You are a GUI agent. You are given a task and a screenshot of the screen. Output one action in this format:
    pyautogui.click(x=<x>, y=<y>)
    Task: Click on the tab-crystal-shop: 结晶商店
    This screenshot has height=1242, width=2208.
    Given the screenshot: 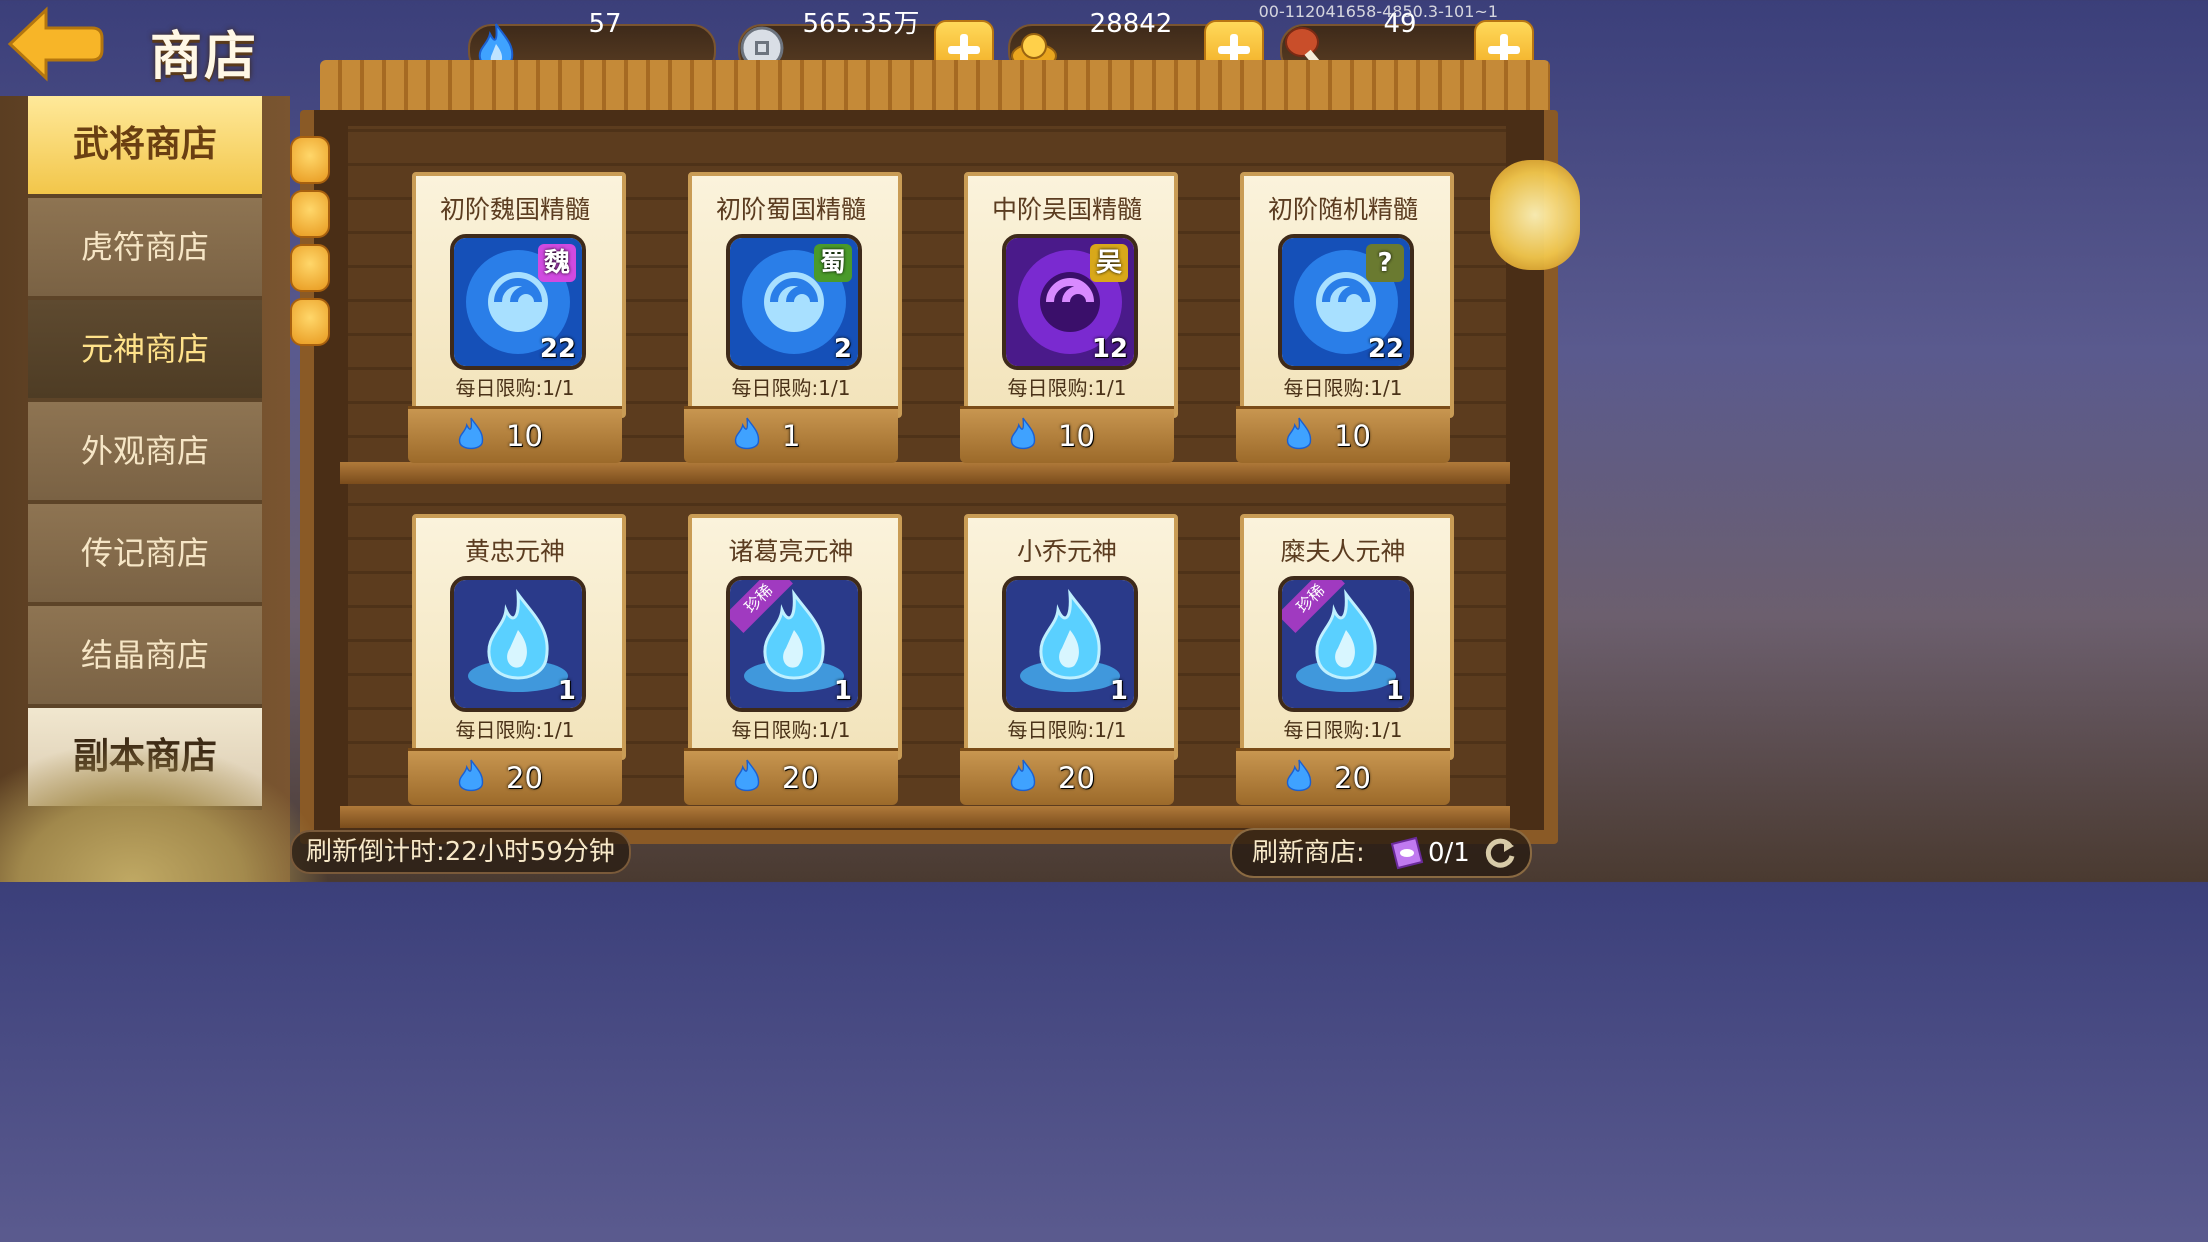 What is the action you would take?
    pyautogui.click(x=145, y=657)
    